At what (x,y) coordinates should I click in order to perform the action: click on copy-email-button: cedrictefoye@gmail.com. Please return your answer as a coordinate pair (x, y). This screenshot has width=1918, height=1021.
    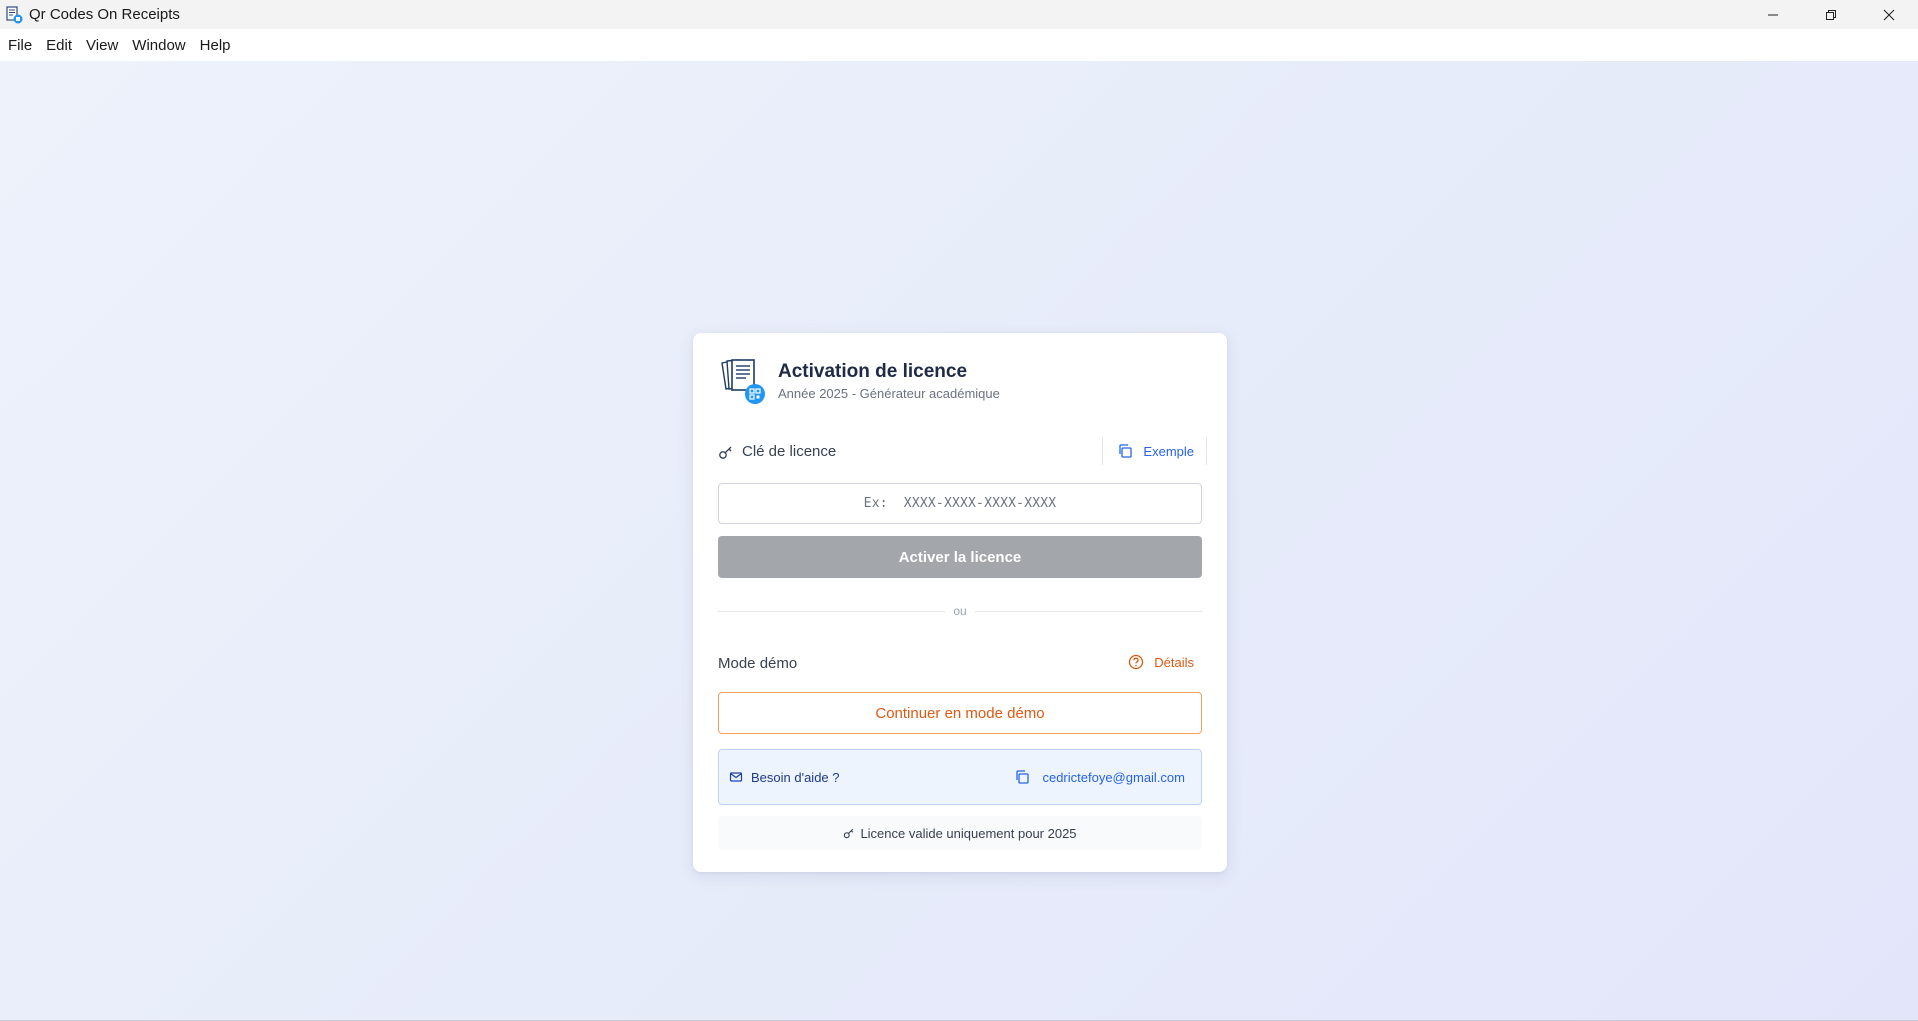
    Looking at the image, I should click on (1099, 777).